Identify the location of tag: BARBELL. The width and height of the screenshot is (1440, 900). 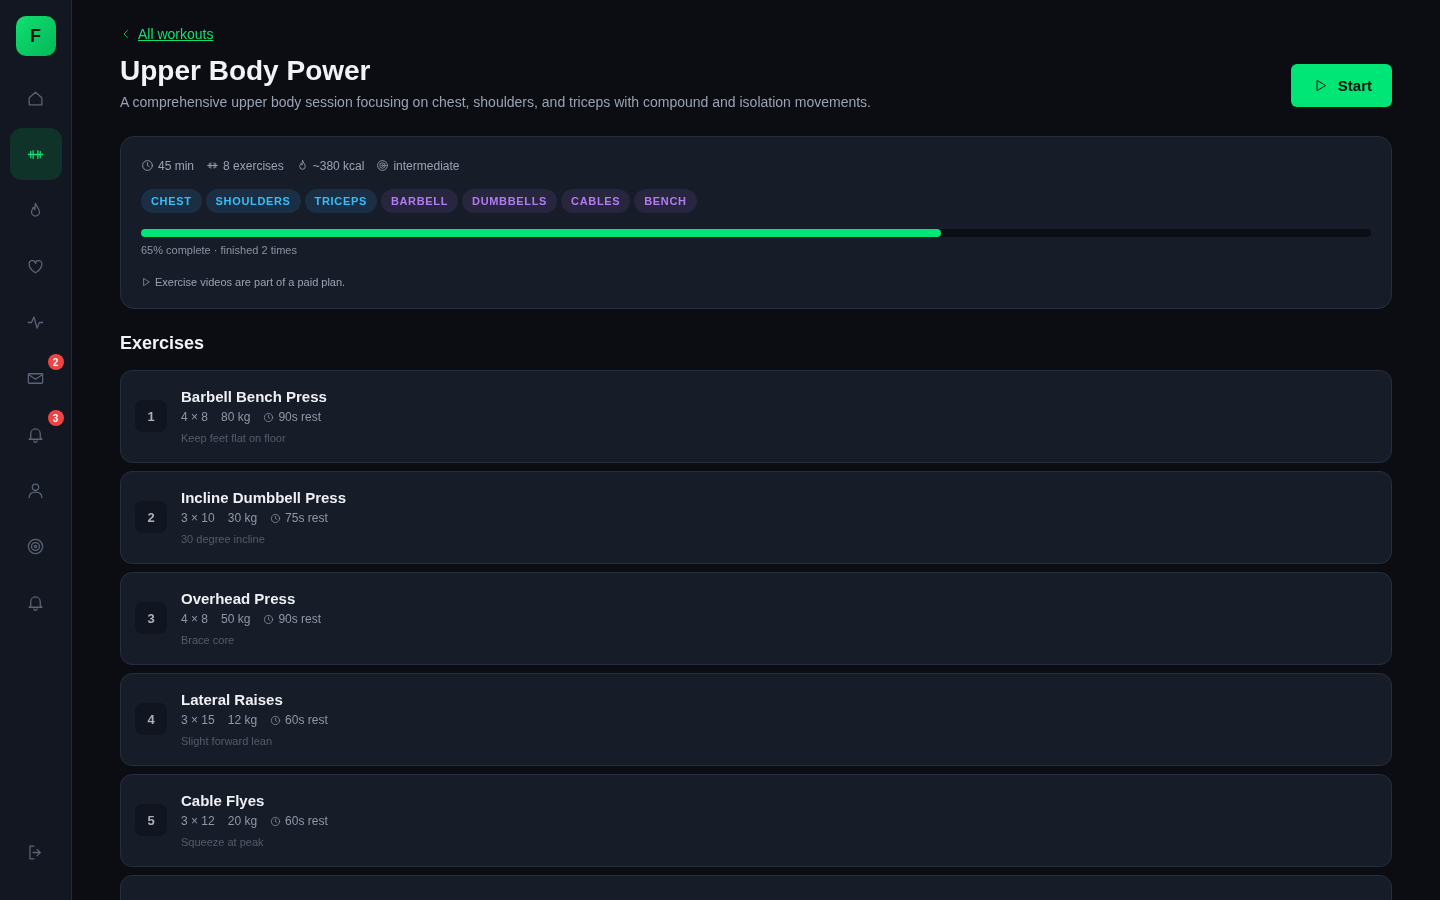
(419, 200).